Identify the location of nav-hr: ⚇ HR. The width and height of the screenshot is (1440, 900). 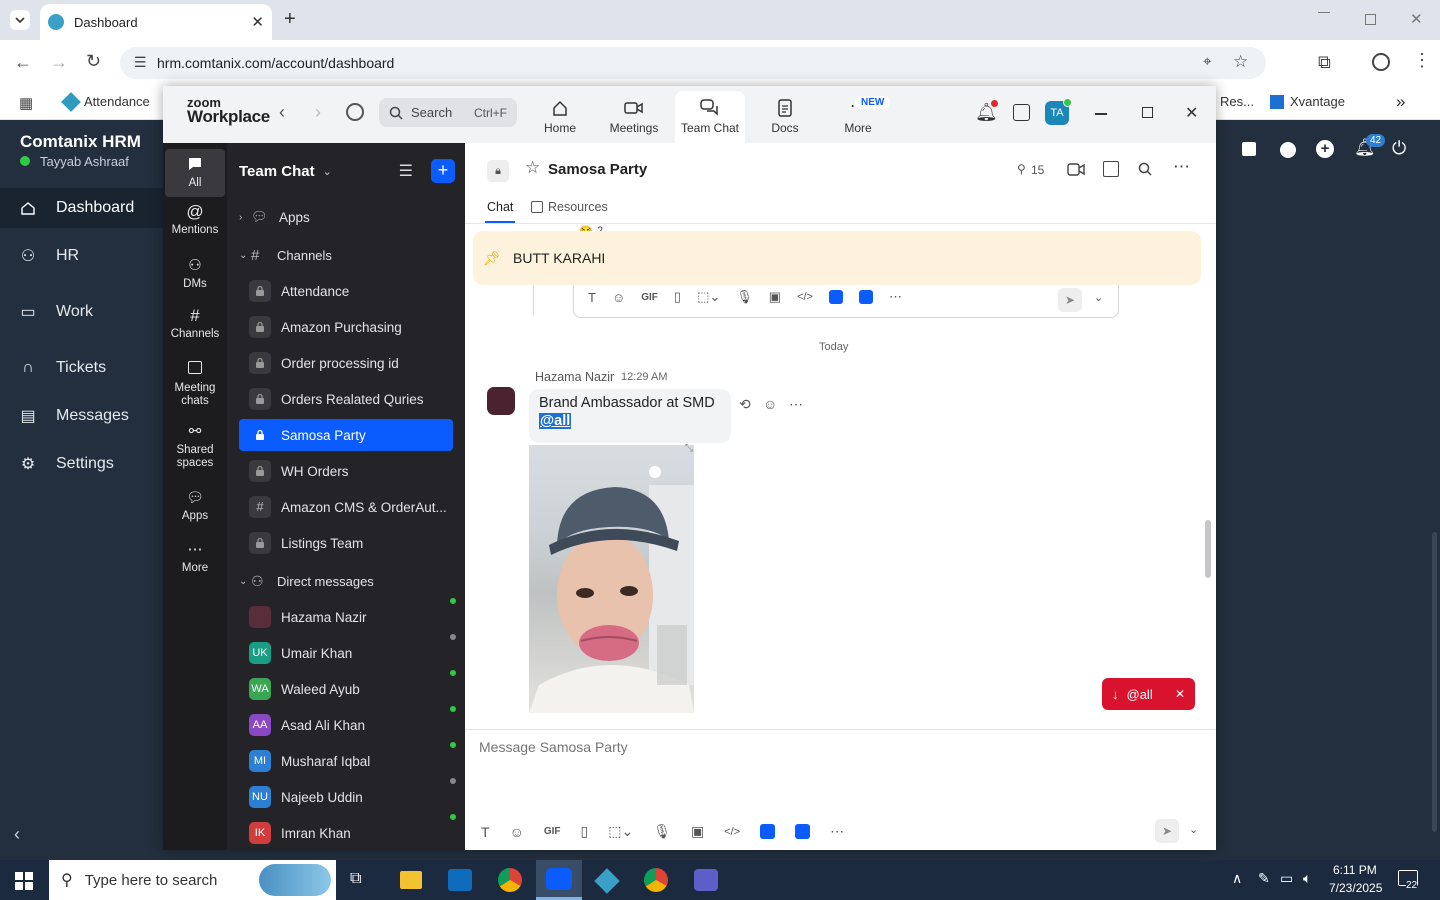
(81, 256).